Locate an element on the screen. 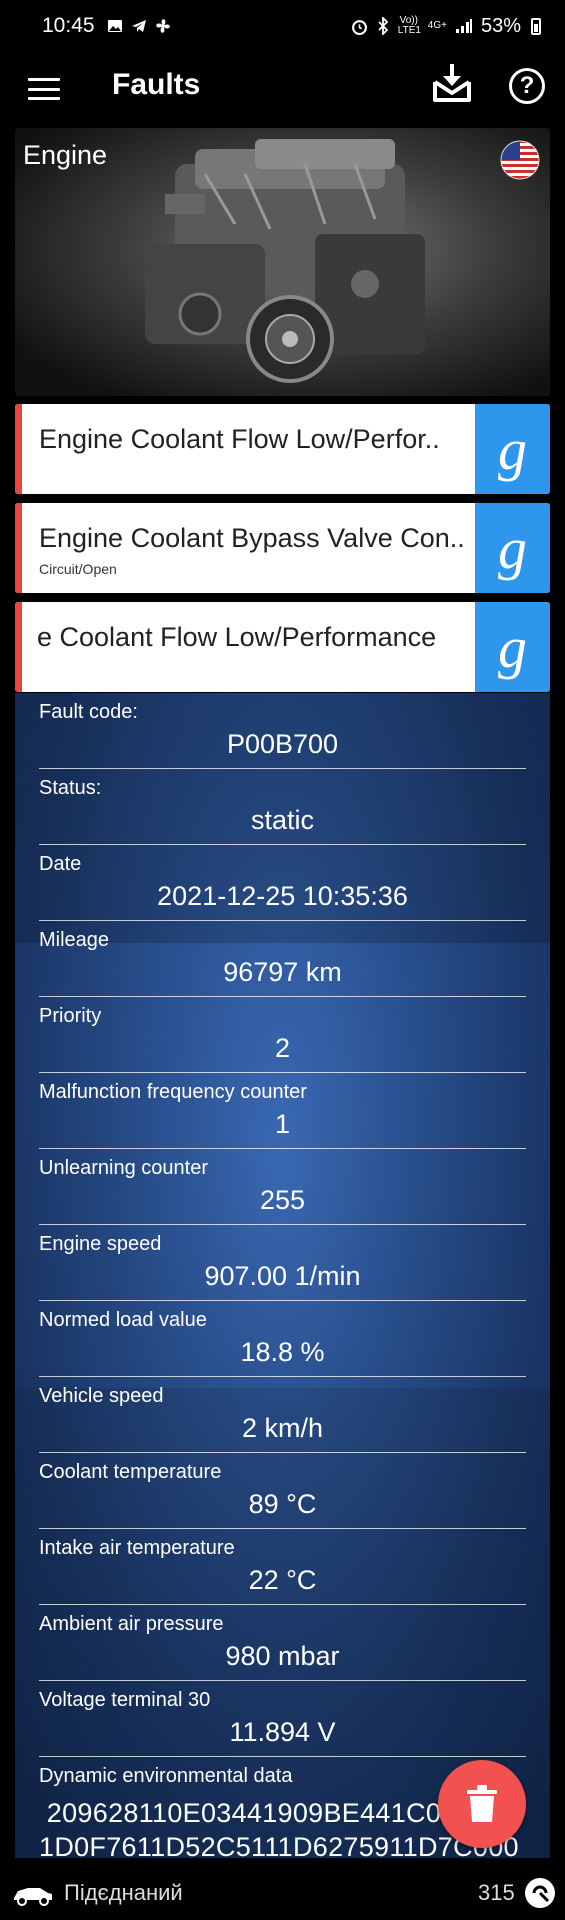 The width and height of the screenshot is (565, 1920). alarm-icon is located at coordinates (359, 27).